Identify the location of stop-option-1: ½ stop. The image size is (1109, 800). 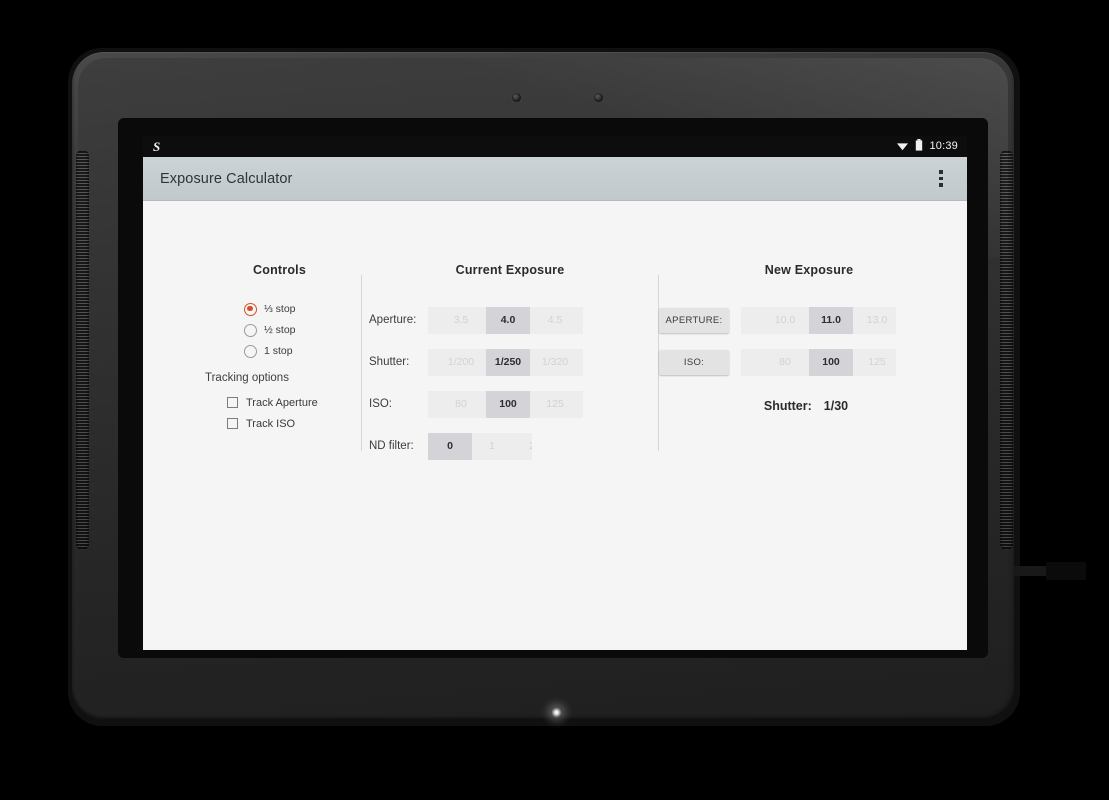
(302, 330).